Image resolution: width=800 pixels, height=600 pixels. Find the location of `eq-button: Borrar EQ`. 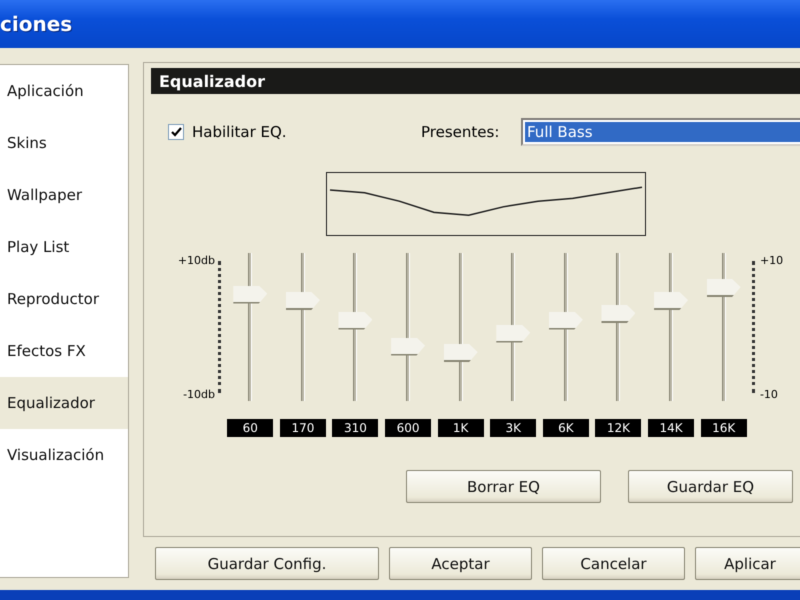

eq-button: Borrar EQ is located at coordinates (503, 486).